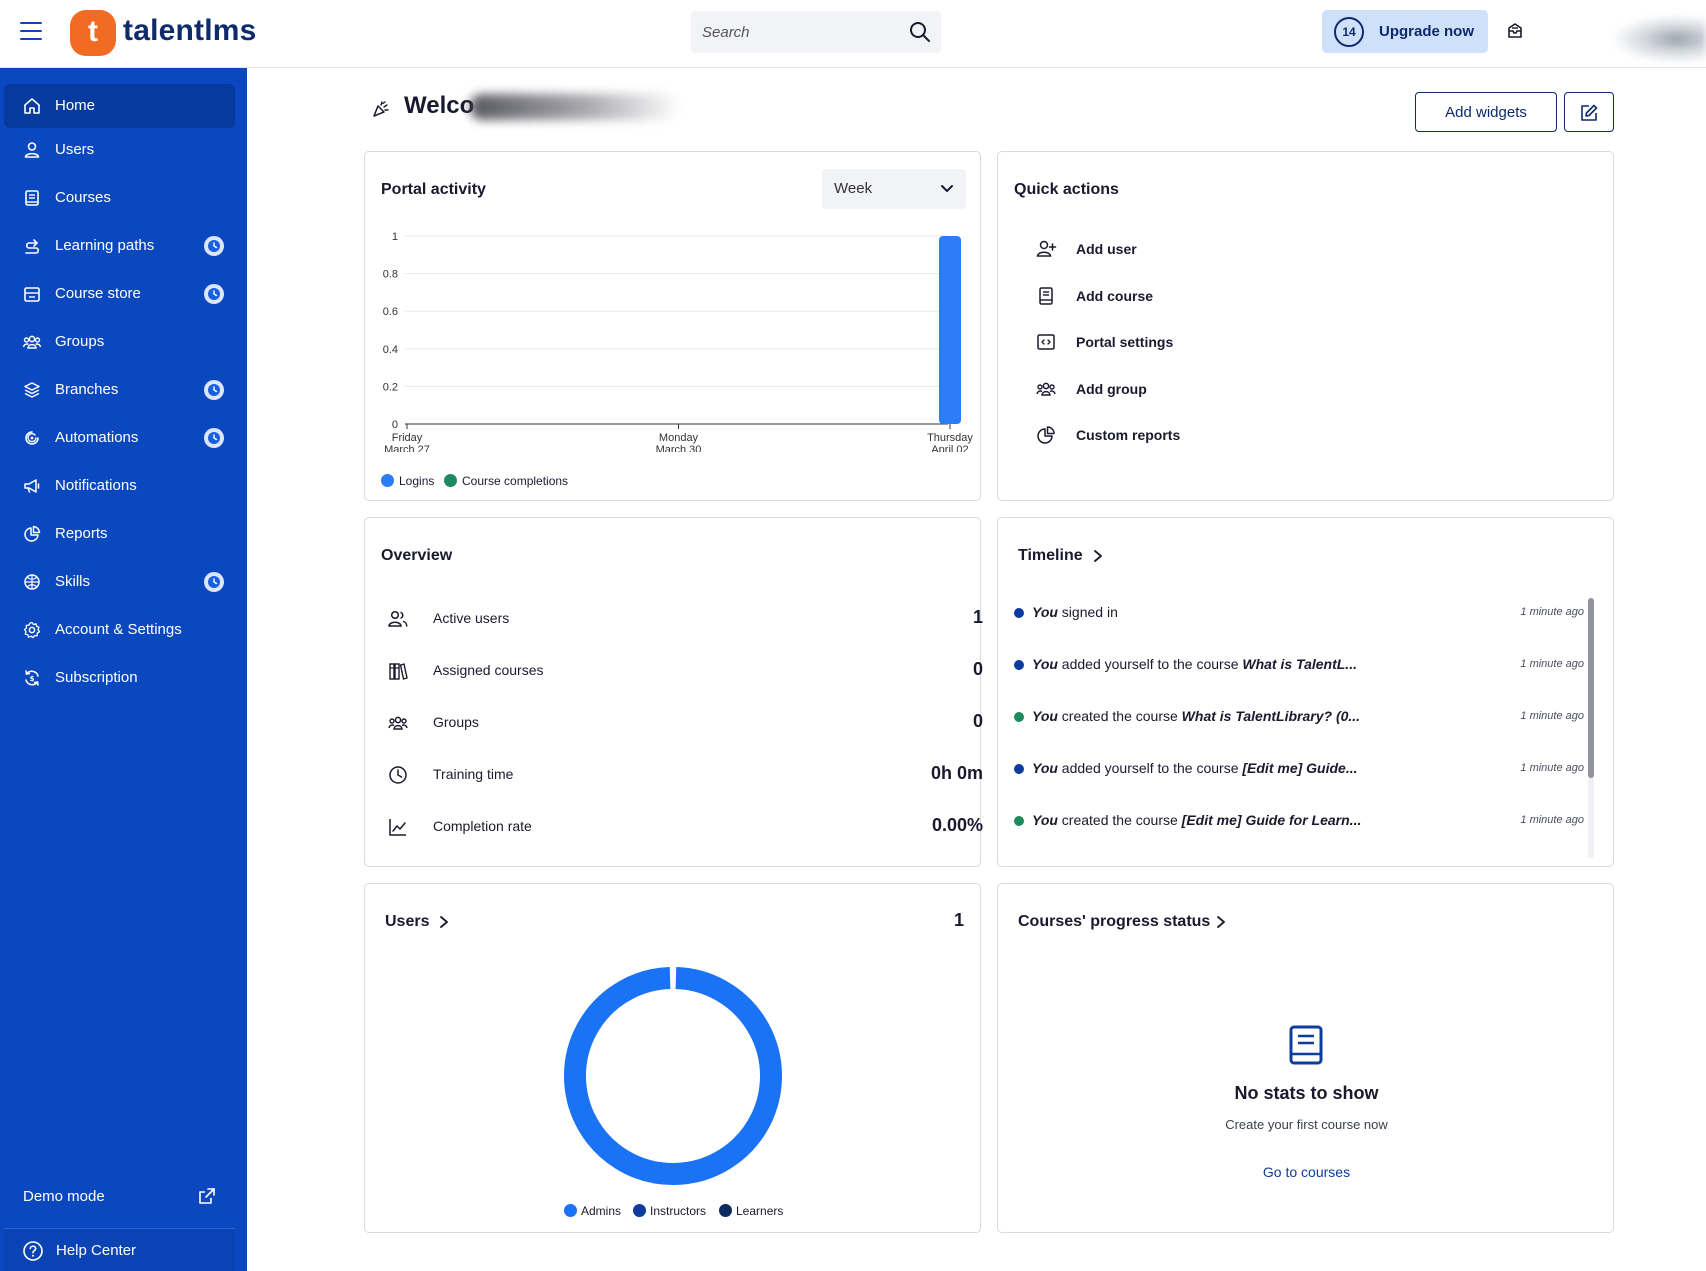  Describe the element at coordinates (685, 670) in the screenshot. I see `overview-row-assigned-courses: Assigned courses 0` at that location.